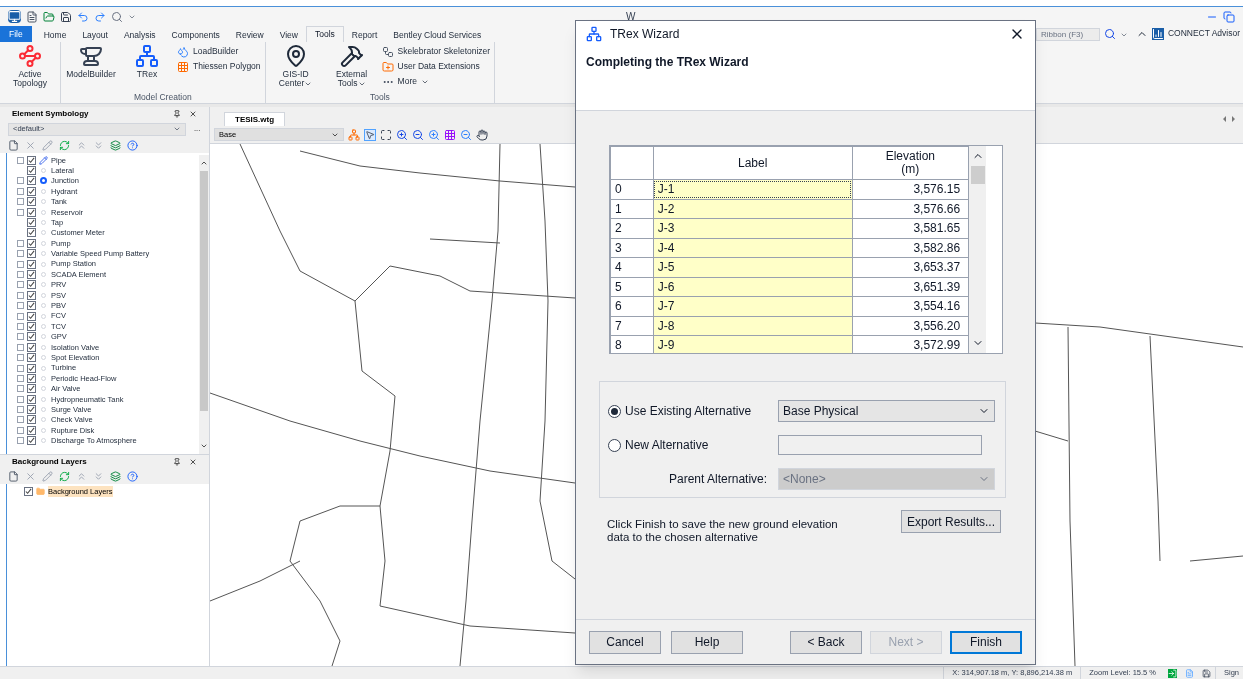  Describe the element at coordinates (434, 134) in the screenshot. I see `zoom-window-icon` at that location.